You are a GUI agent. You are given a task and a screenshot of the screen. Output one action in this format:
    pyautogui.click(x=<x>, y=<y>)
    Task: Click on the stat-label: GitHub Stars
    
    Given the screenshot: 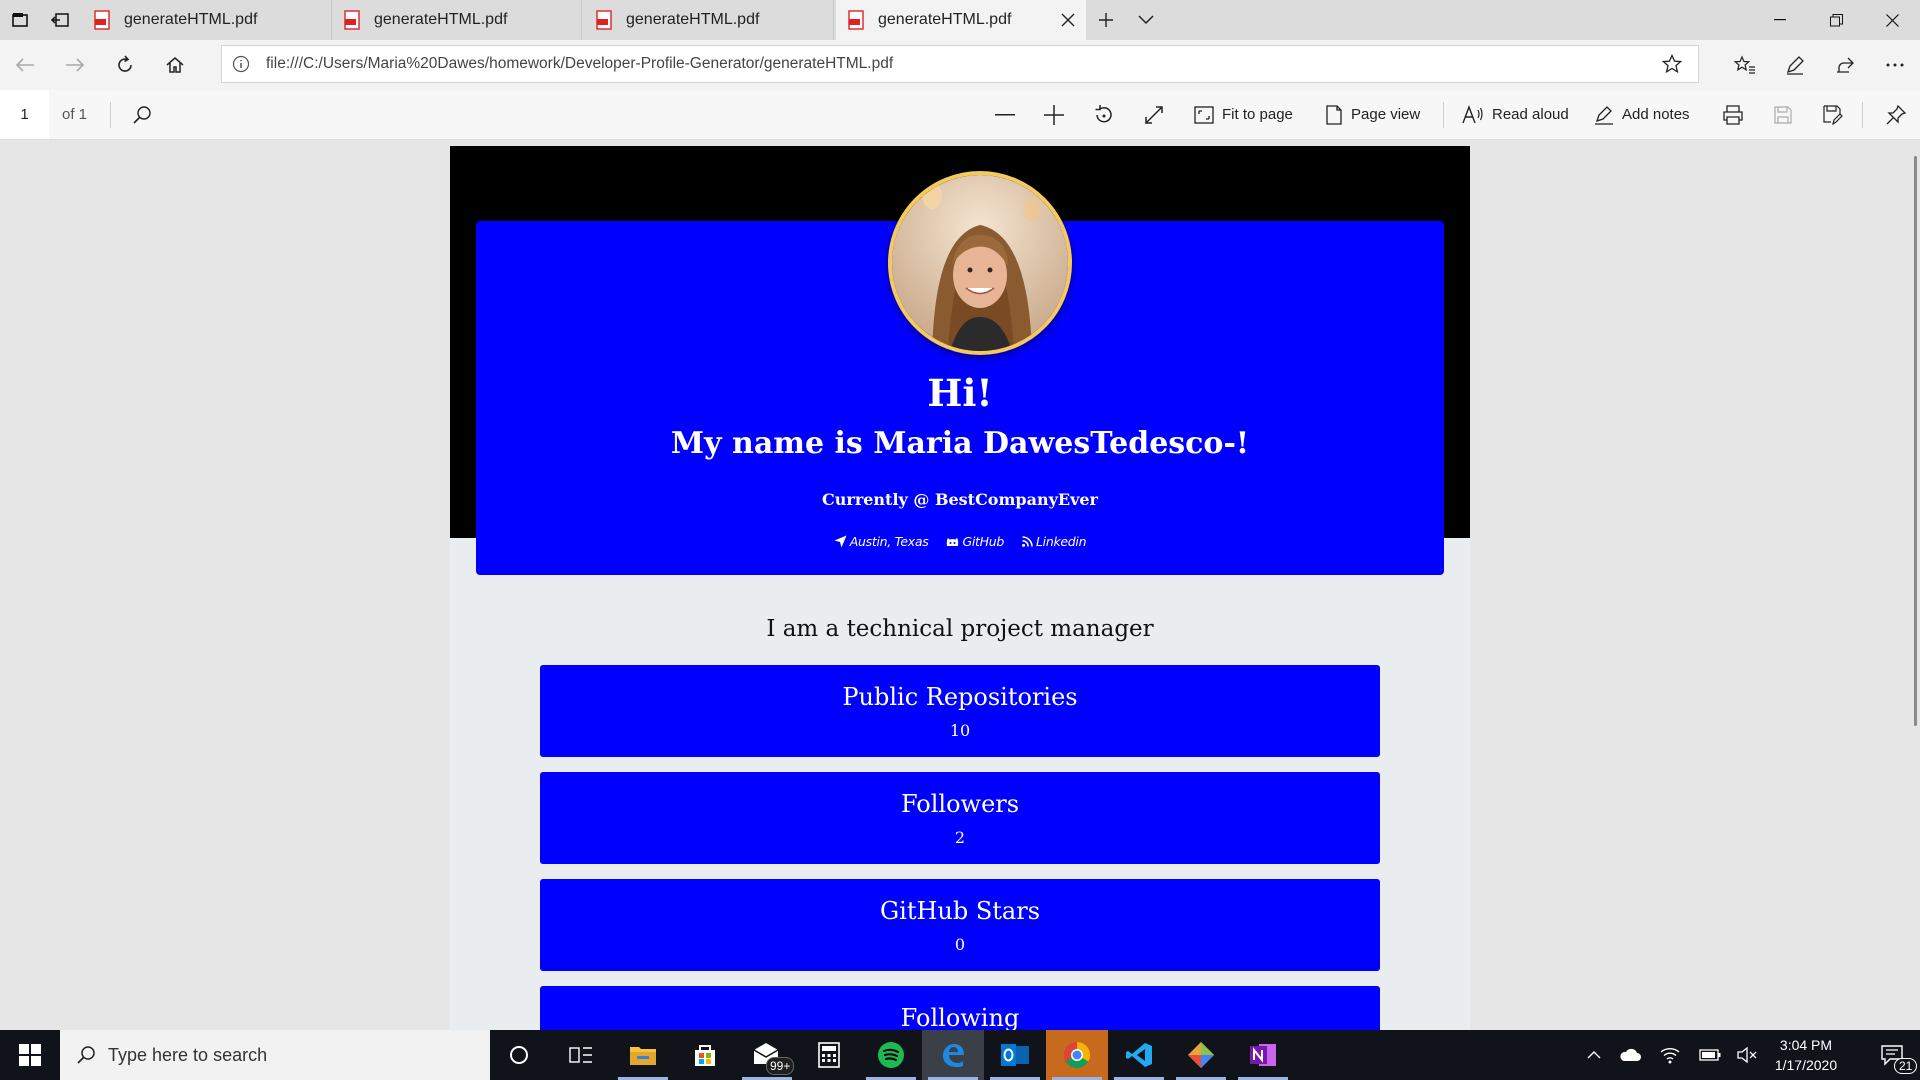 What is the action you would take?
    pyautogui.click(x=960, y=911)
    